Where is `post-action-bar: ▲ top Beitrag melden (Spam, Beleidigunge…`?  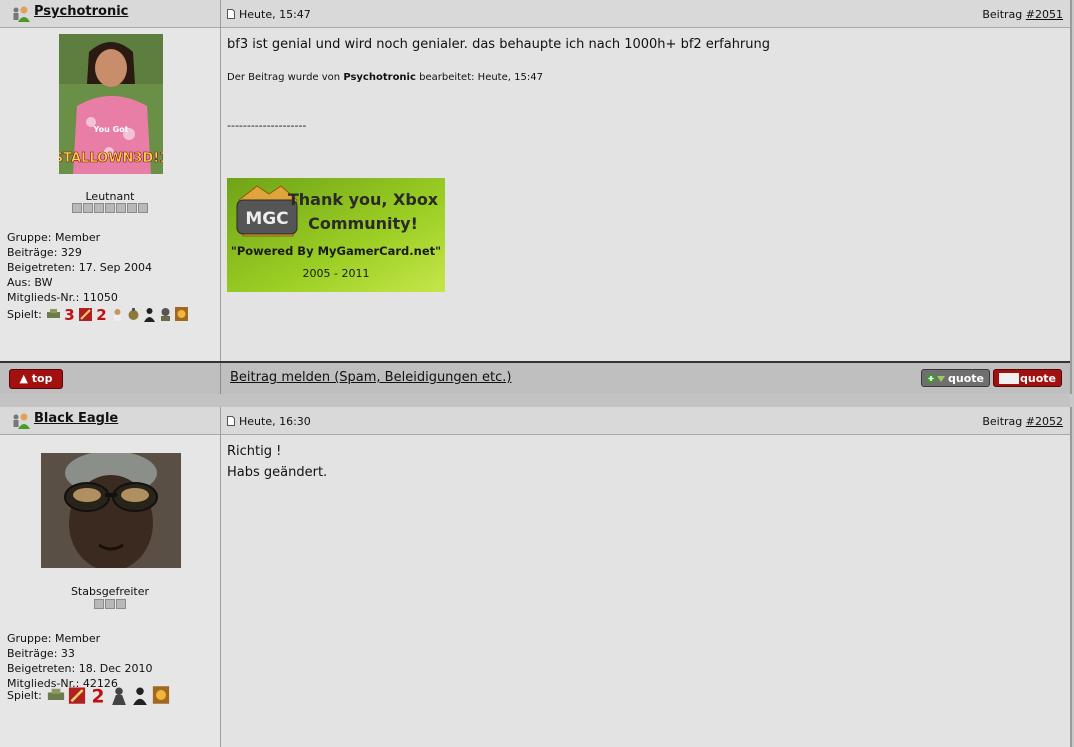 post-action-bar: ▲ top Beitrag melden (Spam, Beleidigunge… is located at coordinates (535, 378).